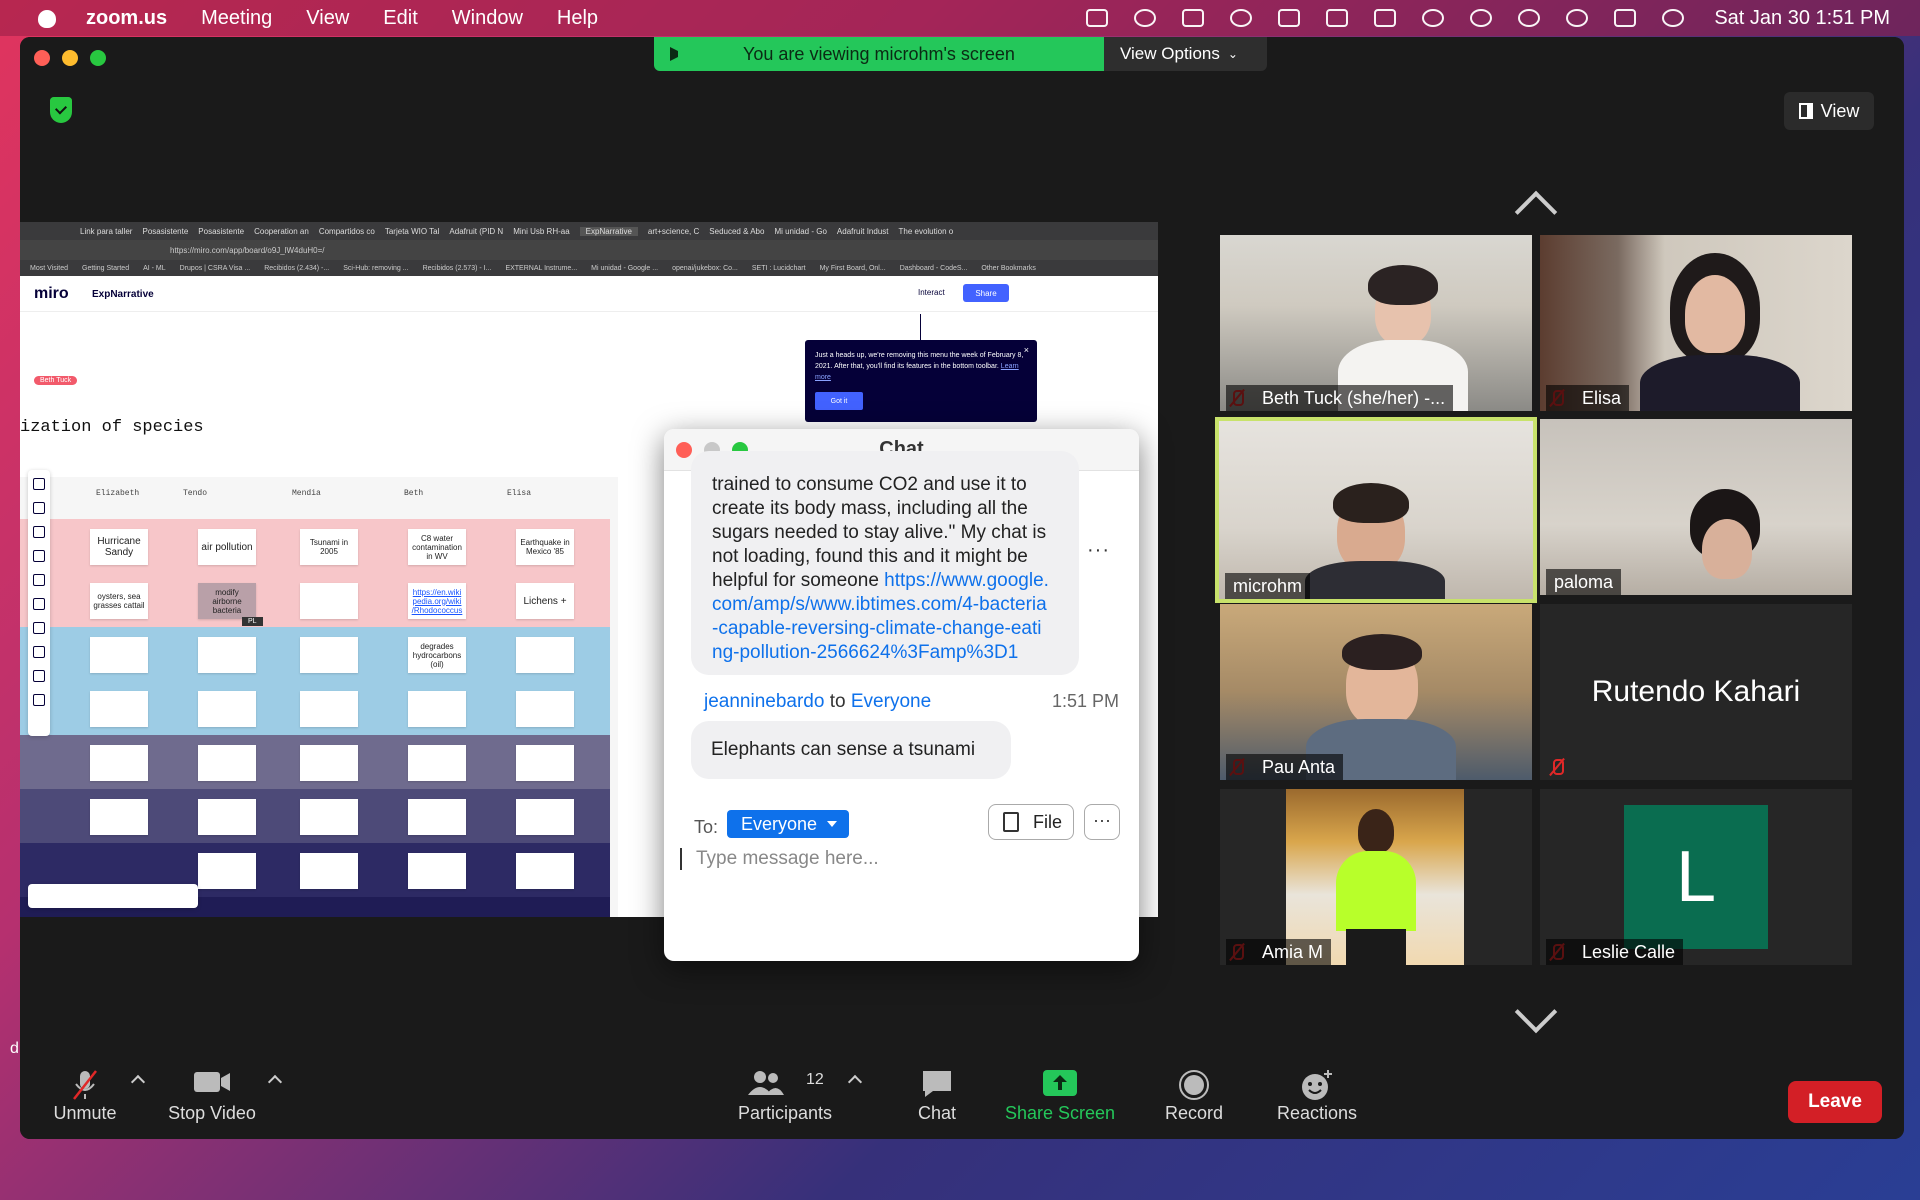 Image resolution: width=1920 pixels, height=1200 pixels. What do you see at coordinates (1098, 550) in the screenshot?
I see `message-more-icon: ···` at bounding box center [1098, 550].